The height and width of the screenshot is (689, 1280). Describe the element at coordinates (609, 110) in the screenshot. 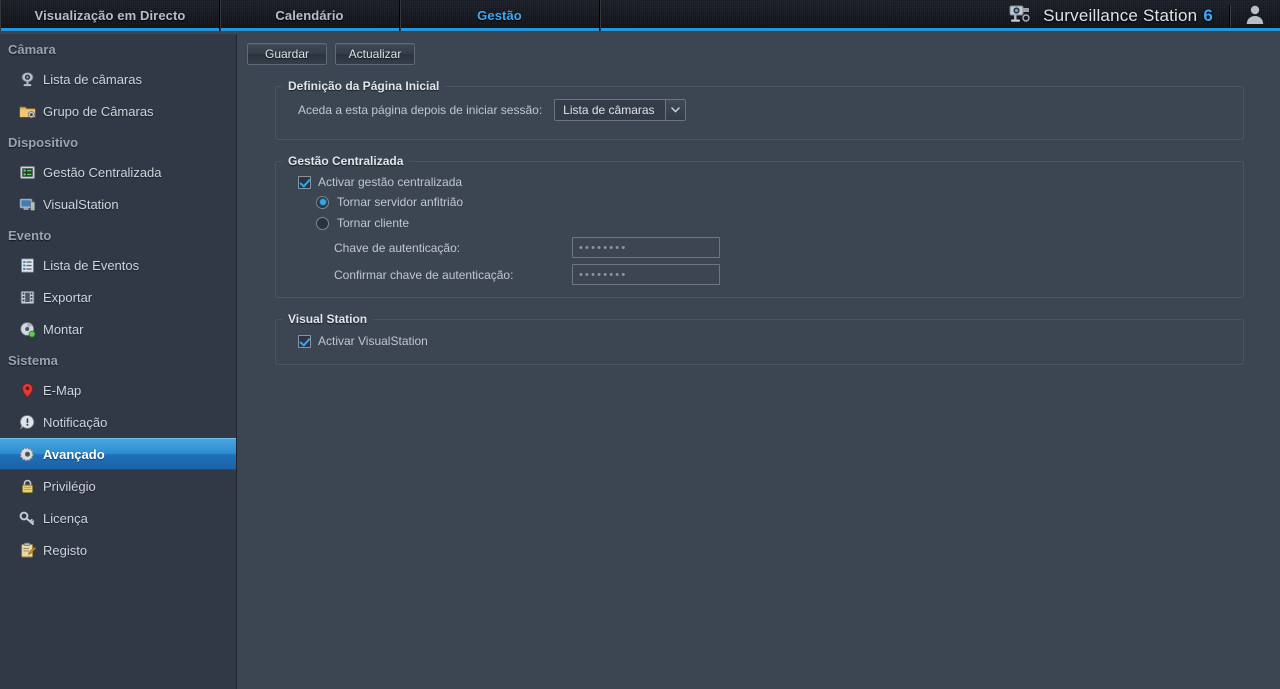

I see `homepage-select-value: Lista de câmaras` at that location.